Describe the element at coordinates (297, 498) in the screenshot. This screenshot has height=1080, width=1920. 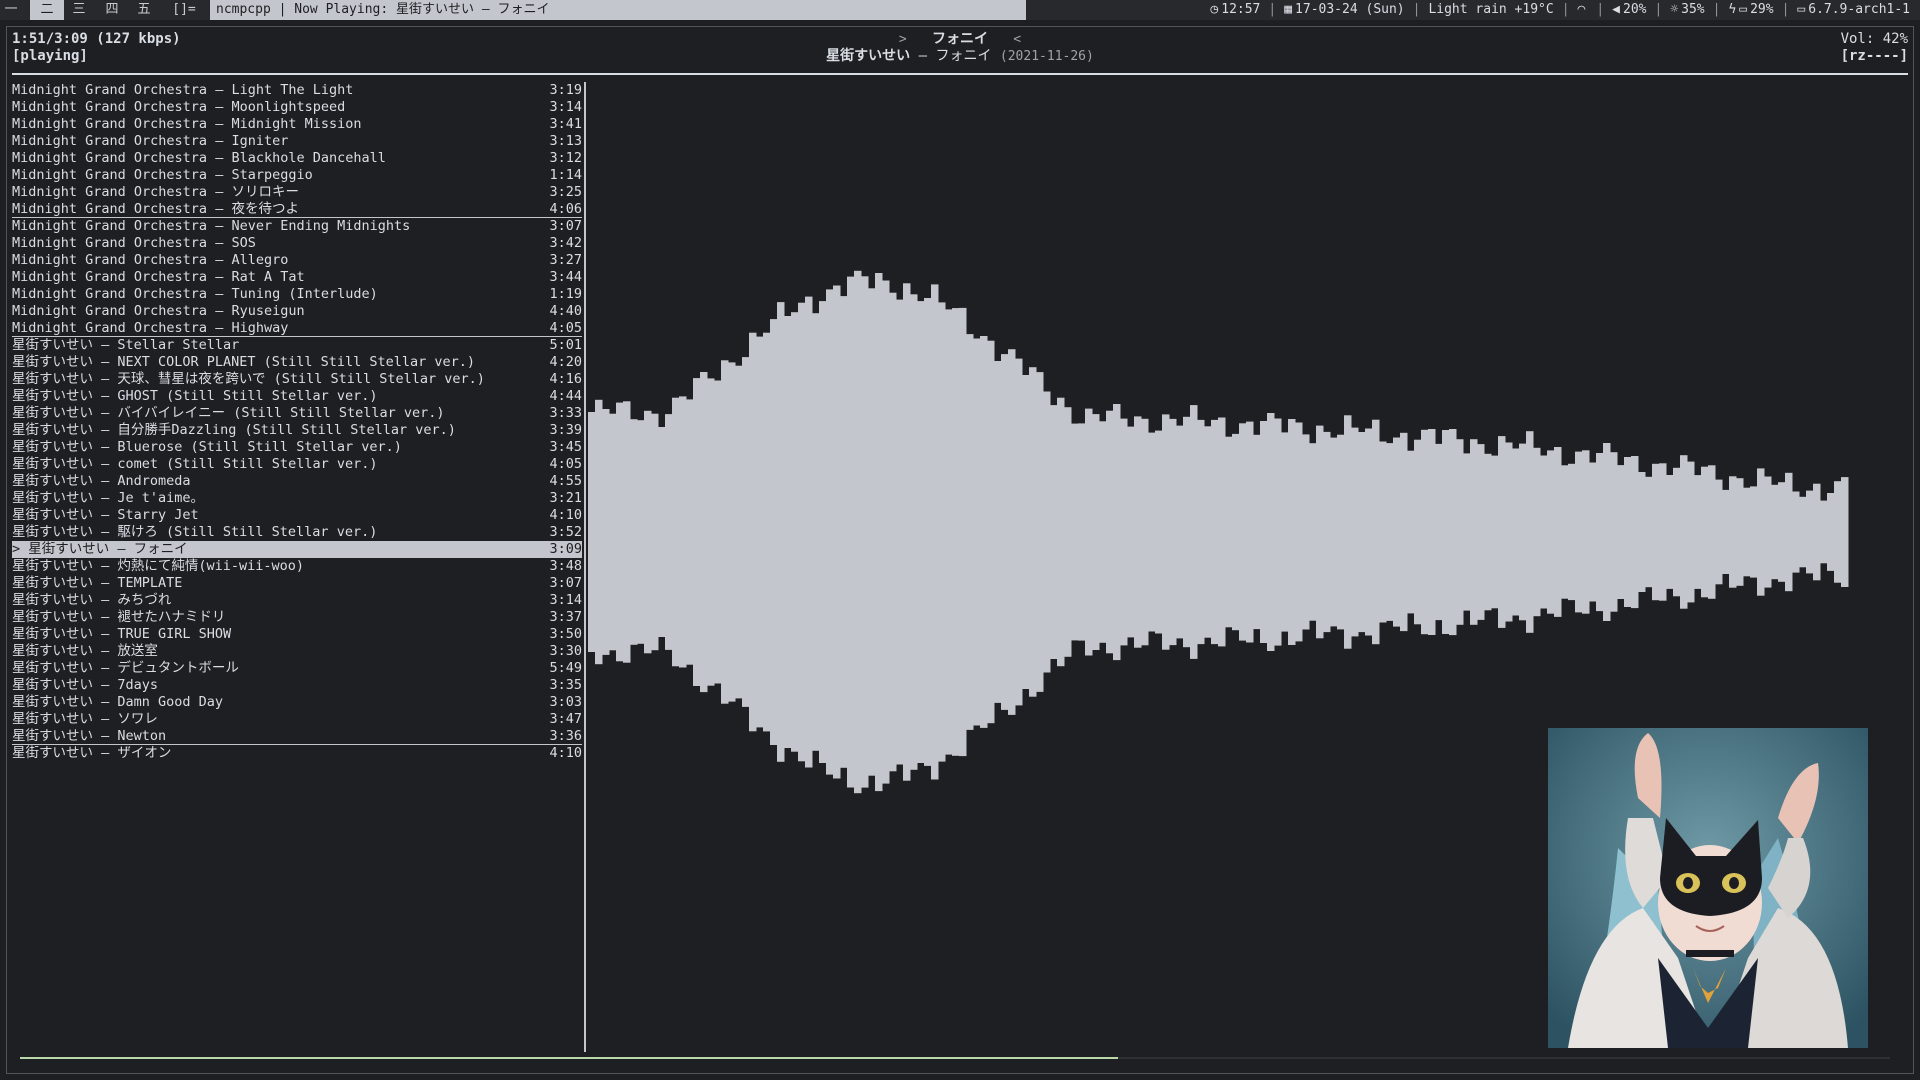
I see `playlist-row: 星街すいせい – Je t'aime。 3:21` at that location.